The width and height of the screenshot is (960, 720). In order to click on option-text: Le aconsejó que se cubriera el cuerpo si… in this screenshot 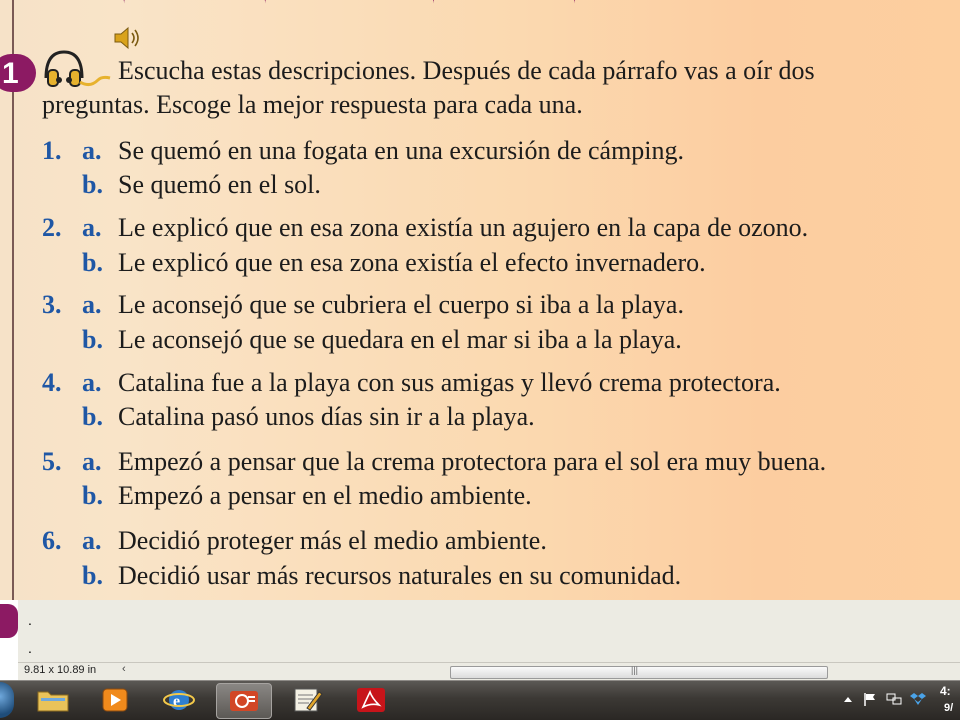, I will do `click(401, 304)`.